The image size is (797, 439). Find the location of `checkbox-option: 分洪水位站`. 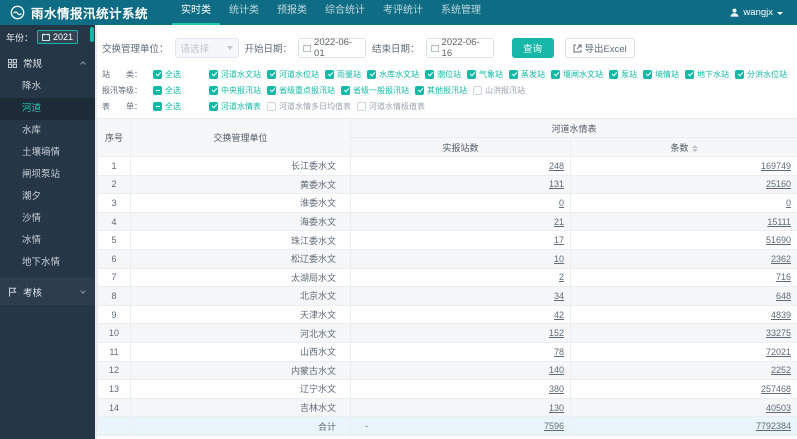

checkbox-option: 分洪水位站 is located at coordinates (761, 74).